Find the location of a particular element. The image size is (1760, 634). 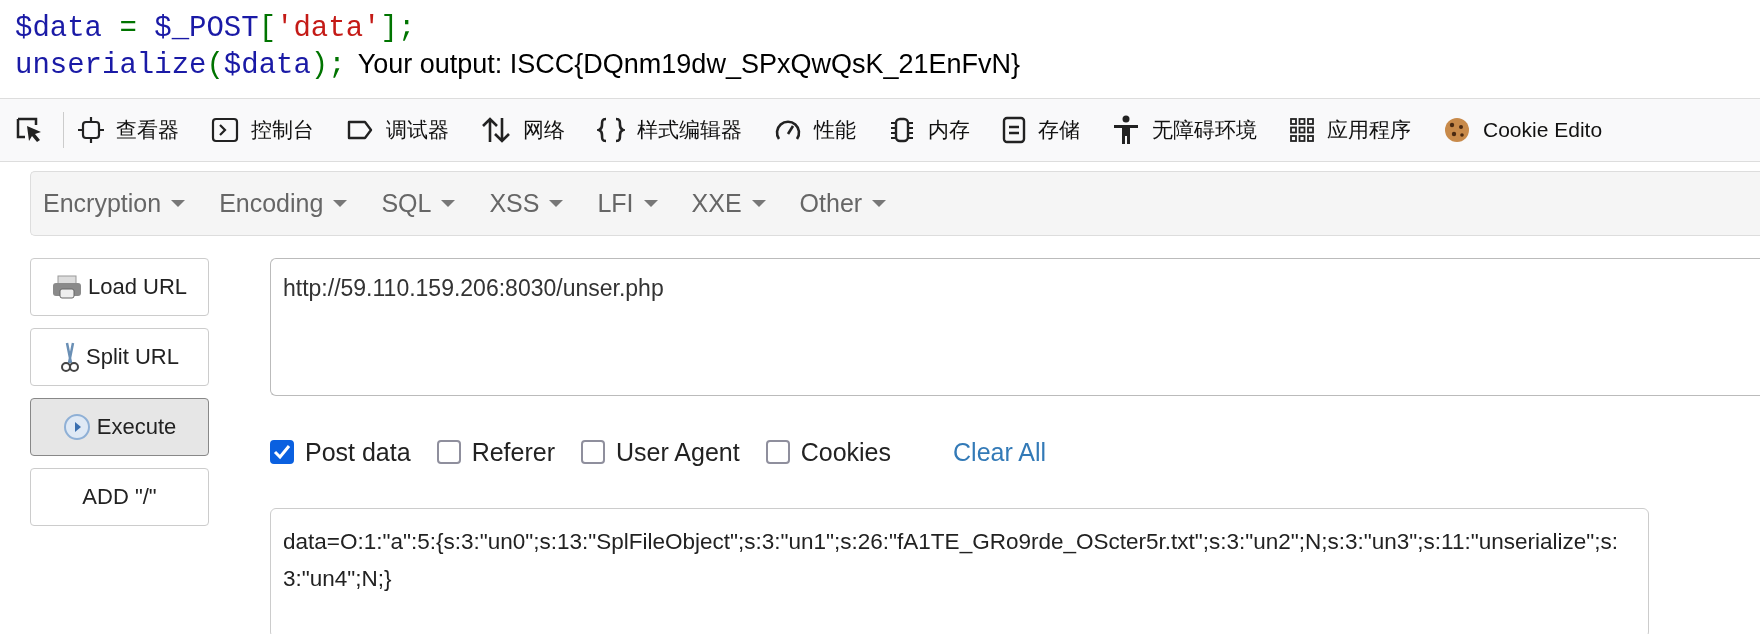

printer-icon is located at coordinates (66, 287).